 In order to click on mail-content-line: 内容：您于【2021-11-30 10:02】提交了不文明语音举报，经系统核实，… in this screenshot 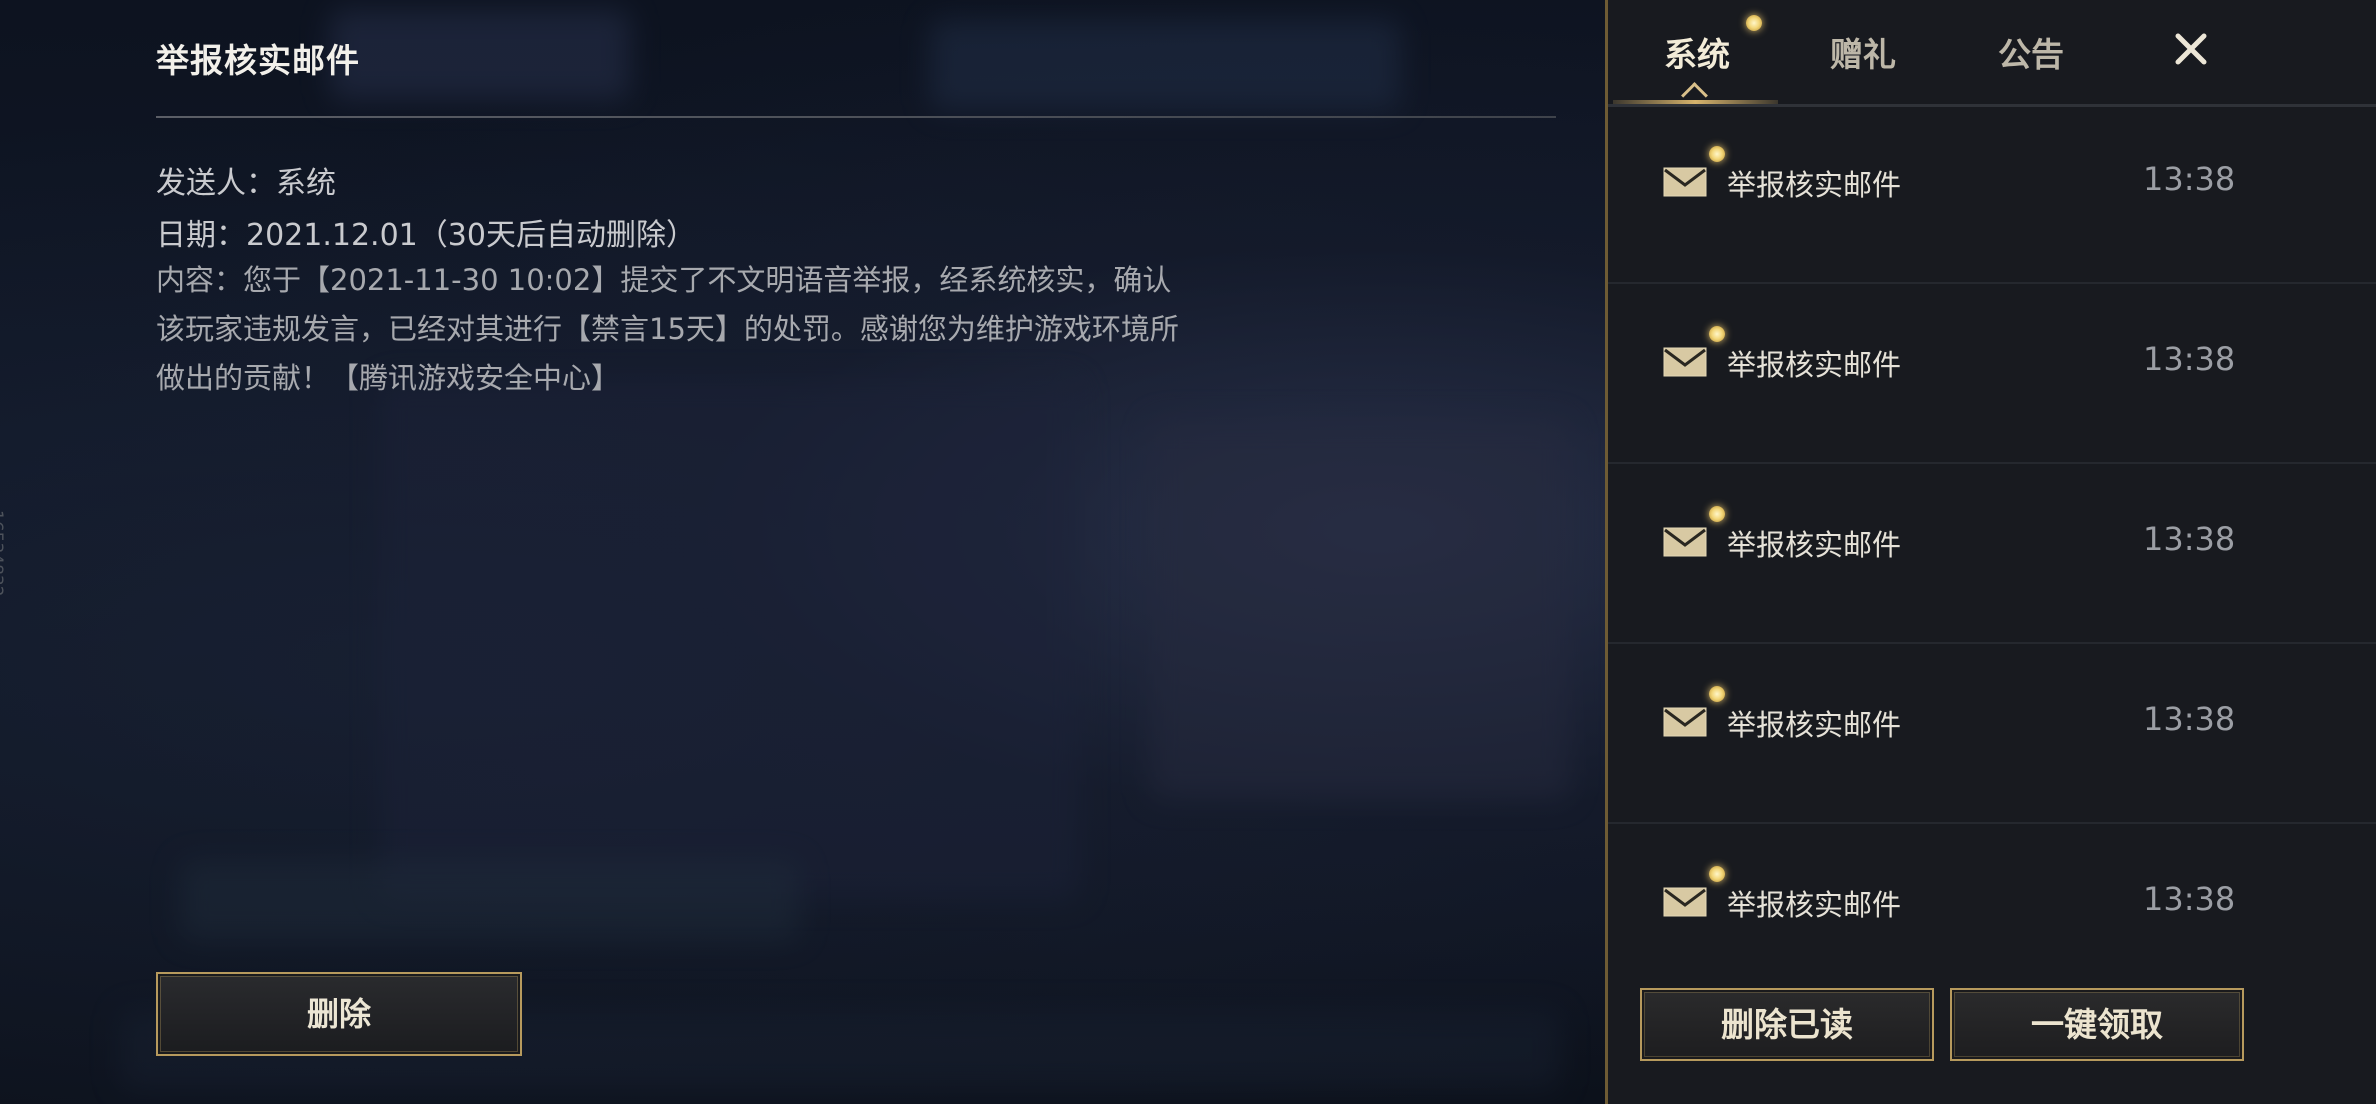, I will do `click(664, 280)`.